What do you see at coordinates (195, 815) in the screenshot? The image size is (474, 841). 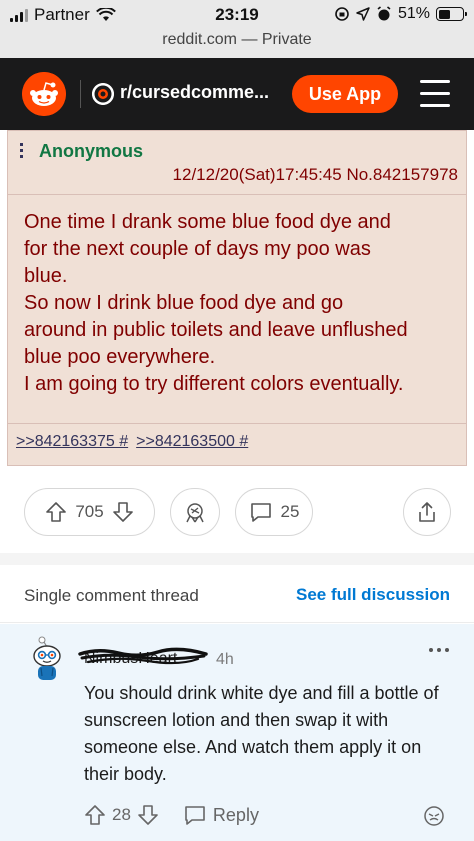 I see `reply-icon` at bounding box center [195, 815].